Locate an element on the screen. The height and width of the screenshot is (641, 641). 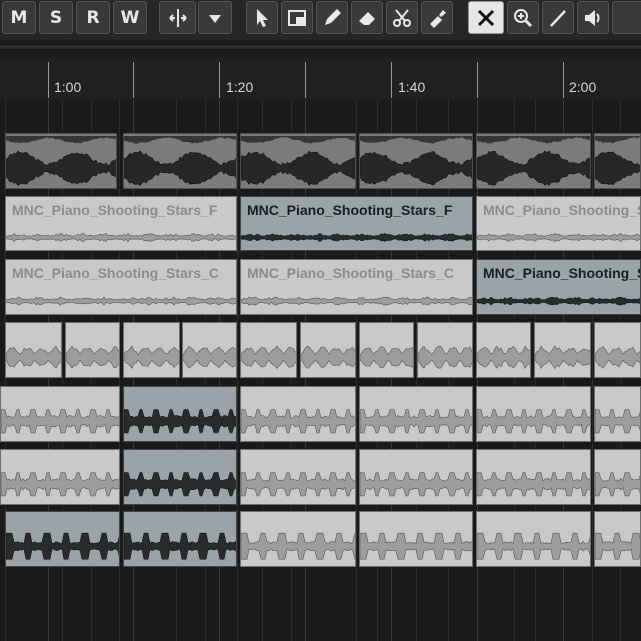
grid-line is located at coordinates (356, 370).